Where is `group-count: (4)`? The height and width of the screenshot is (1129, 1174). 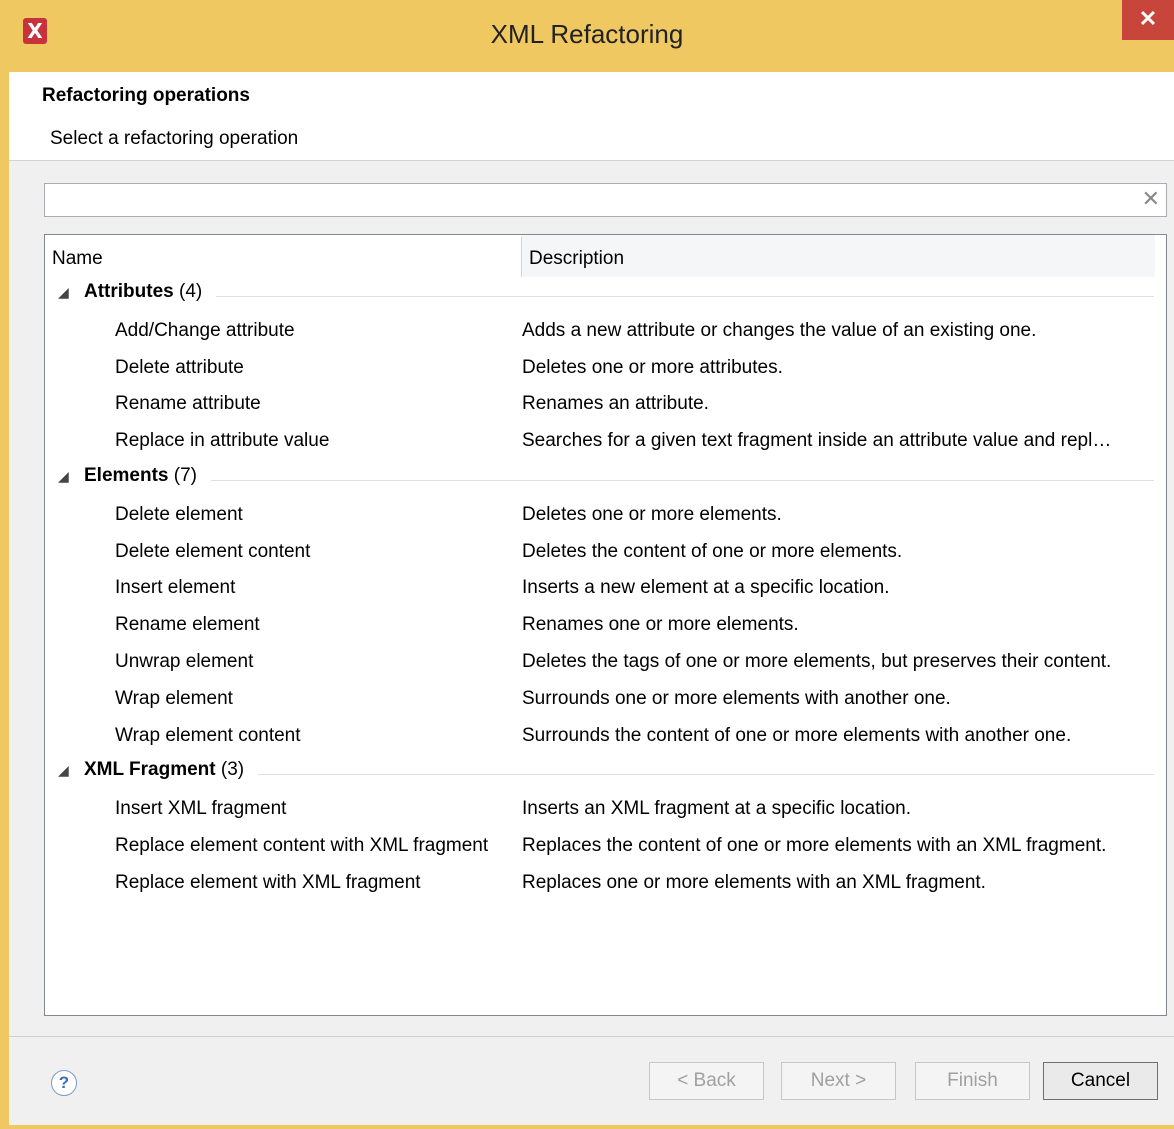 group-count: (4) is located at coordinates (191, 291).